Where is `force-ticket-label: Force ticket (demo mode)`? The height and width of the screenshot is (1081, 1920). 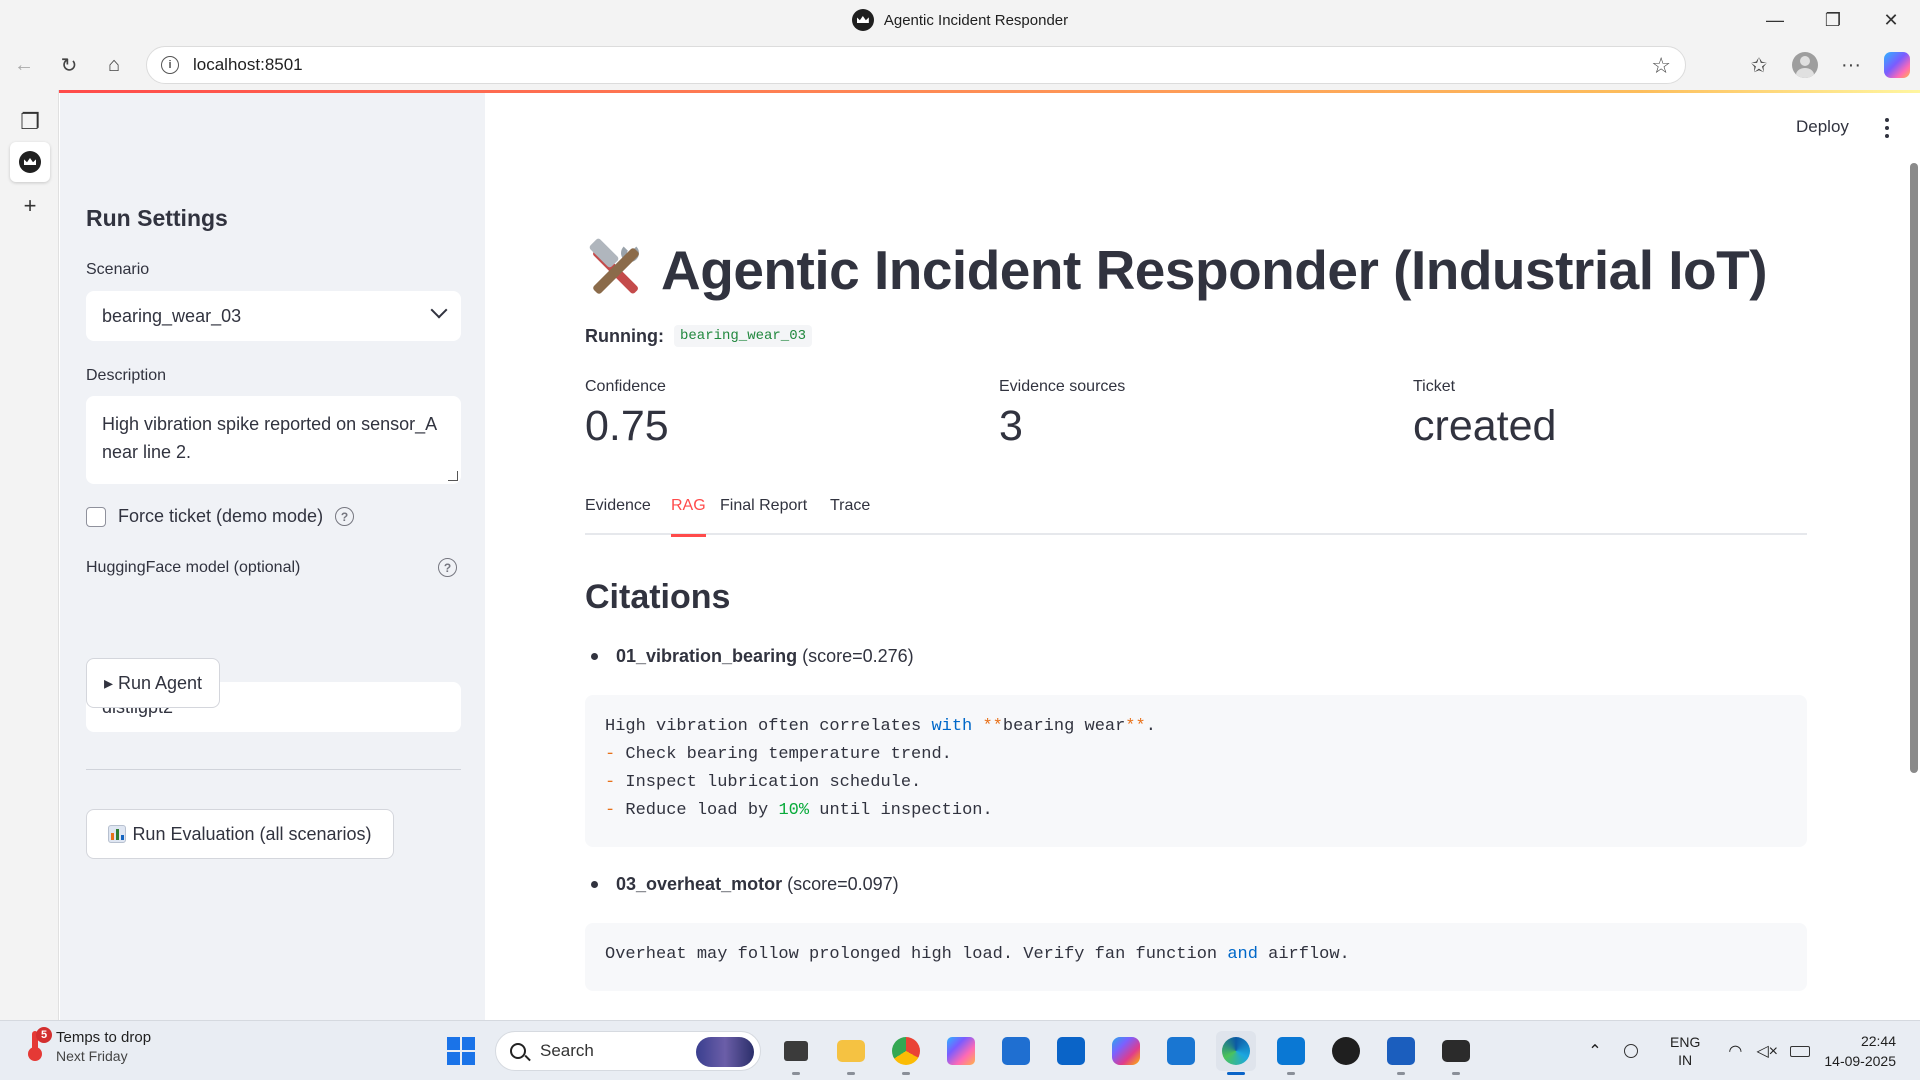 force-ticket-label: Force ticket (demo mode) is located at coordinates (220, 516).